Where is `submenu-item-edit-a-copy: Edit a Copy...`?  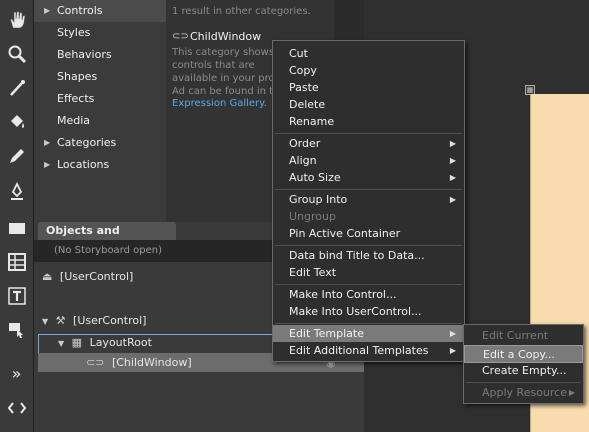 submenu-item-edit-a-copy: Edit a Copy... is located at coordinates (523, 354).